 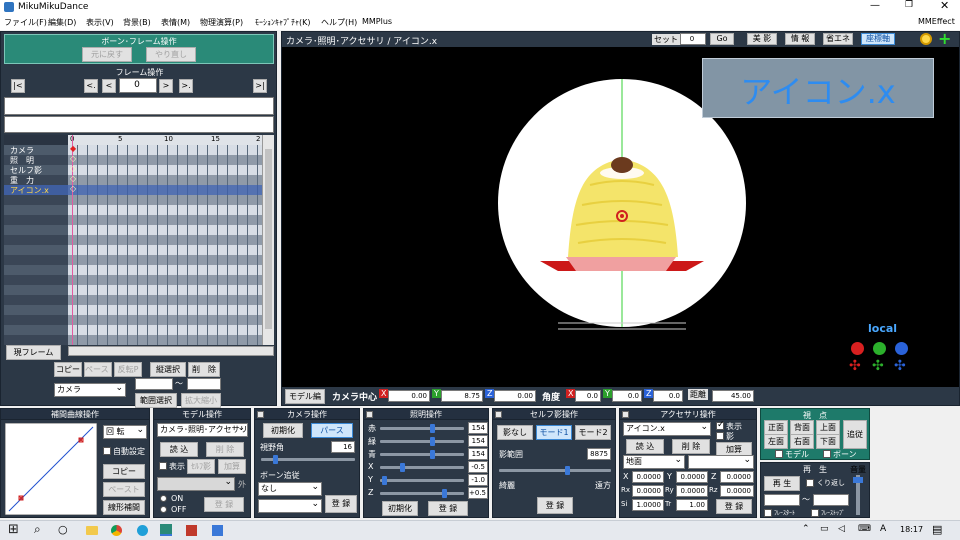 I want to click on acc-rx-input: 0.0000, so click(x=648, y=491).